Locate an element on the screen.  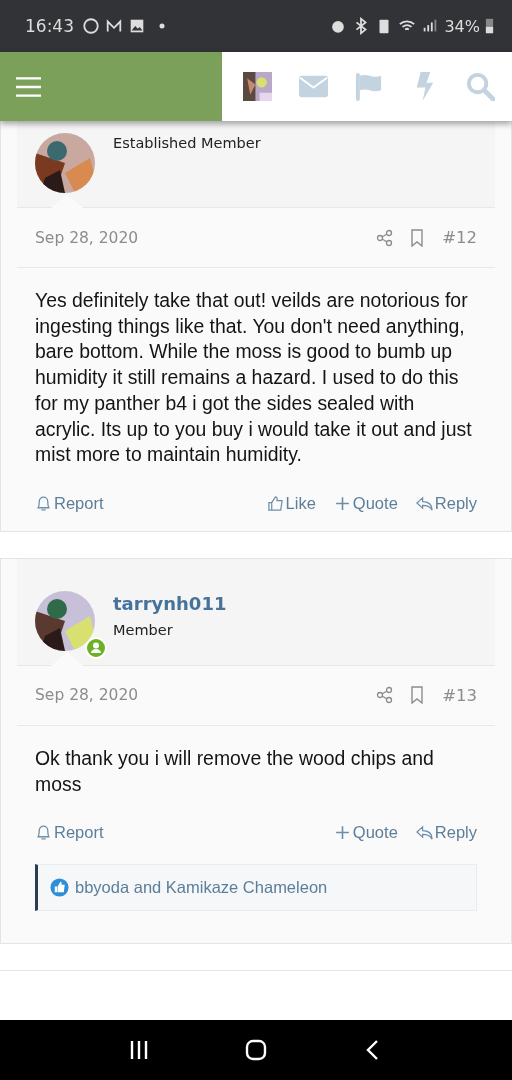
user-title: Established Member is located at coordinates (187, 143).